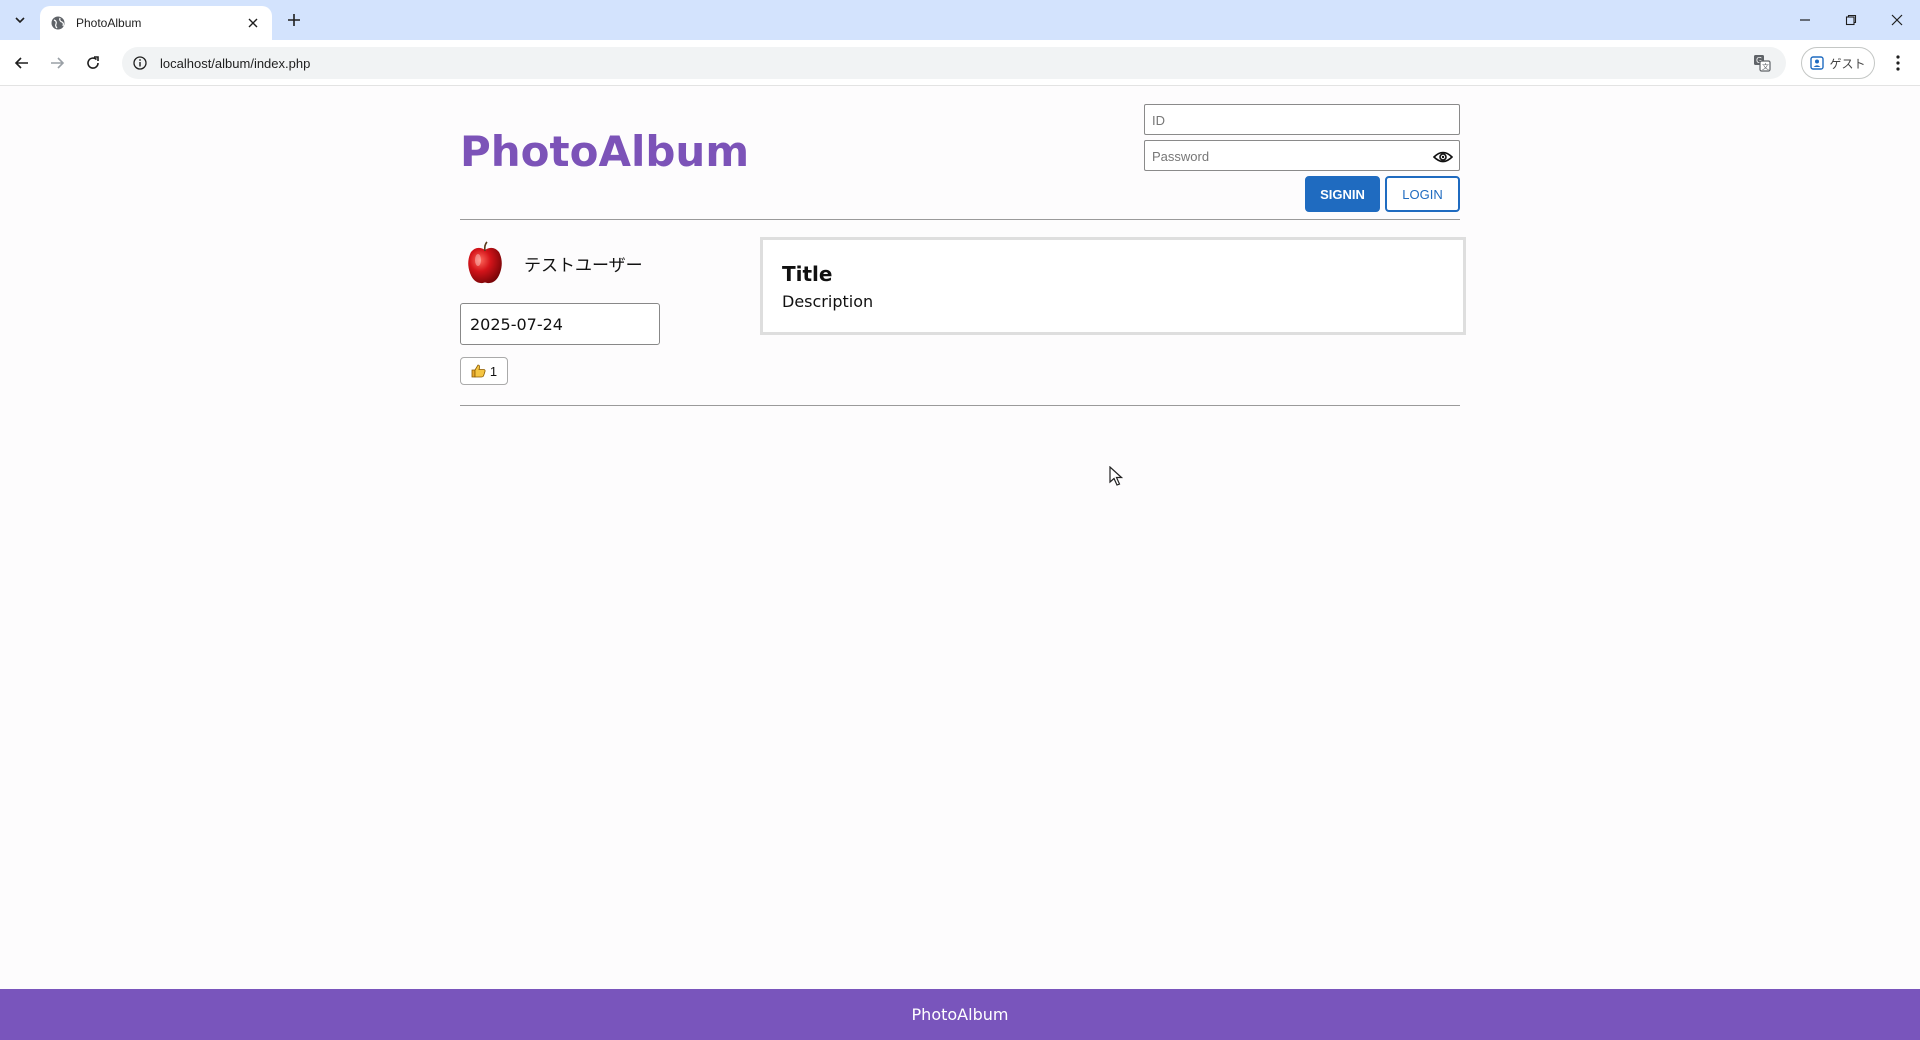  I want to click on like-button: 1, so click(484, 371).